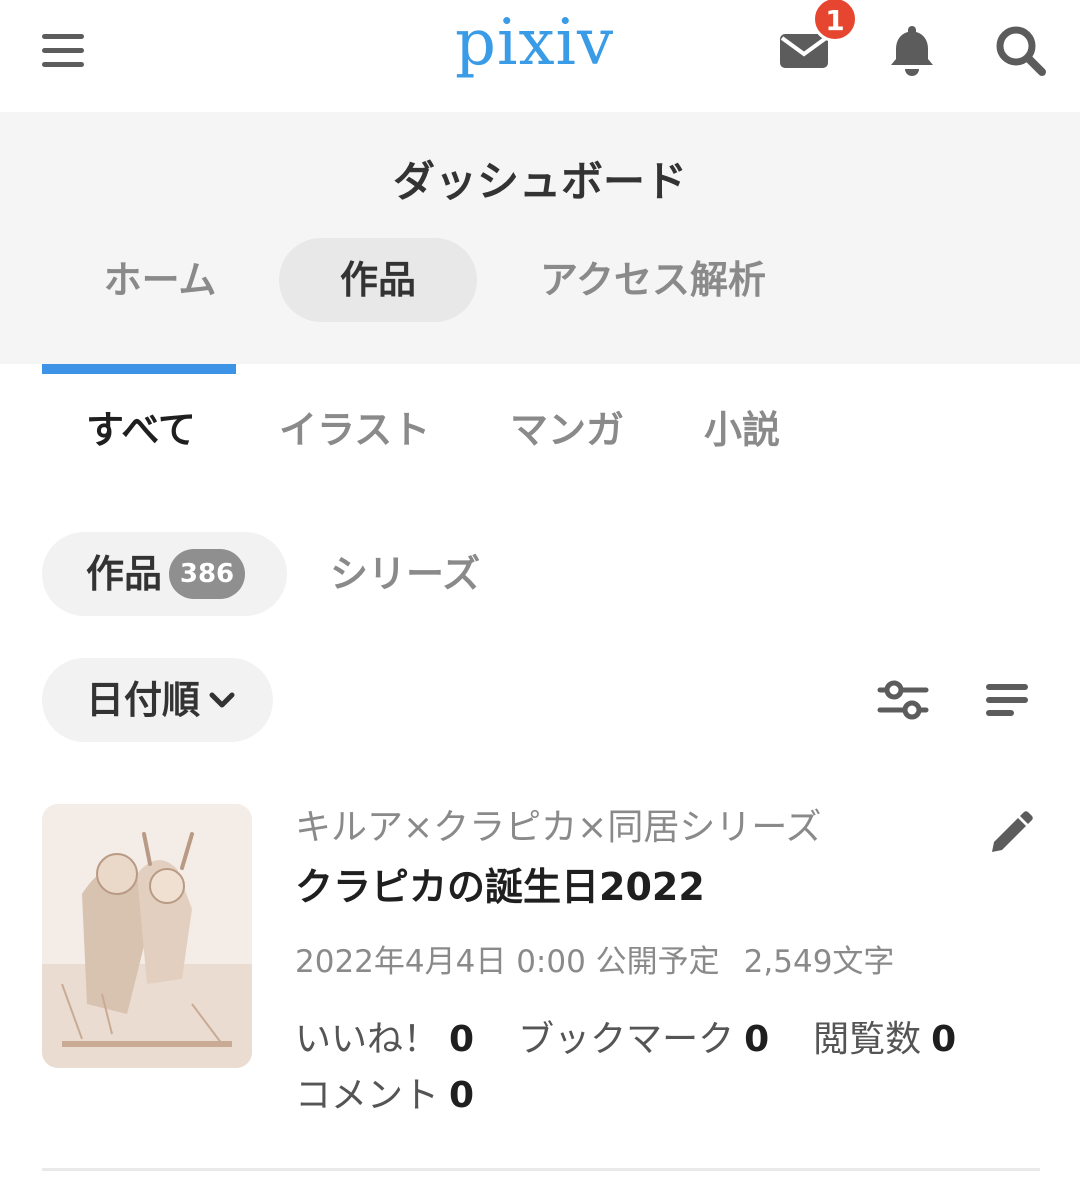 Image resolution: width=1080 pixels, height=1196 pixels. Describe the element at coordinates (567, 430) in the screenshot. I see `tab-category-manga: マンガ` at that location.